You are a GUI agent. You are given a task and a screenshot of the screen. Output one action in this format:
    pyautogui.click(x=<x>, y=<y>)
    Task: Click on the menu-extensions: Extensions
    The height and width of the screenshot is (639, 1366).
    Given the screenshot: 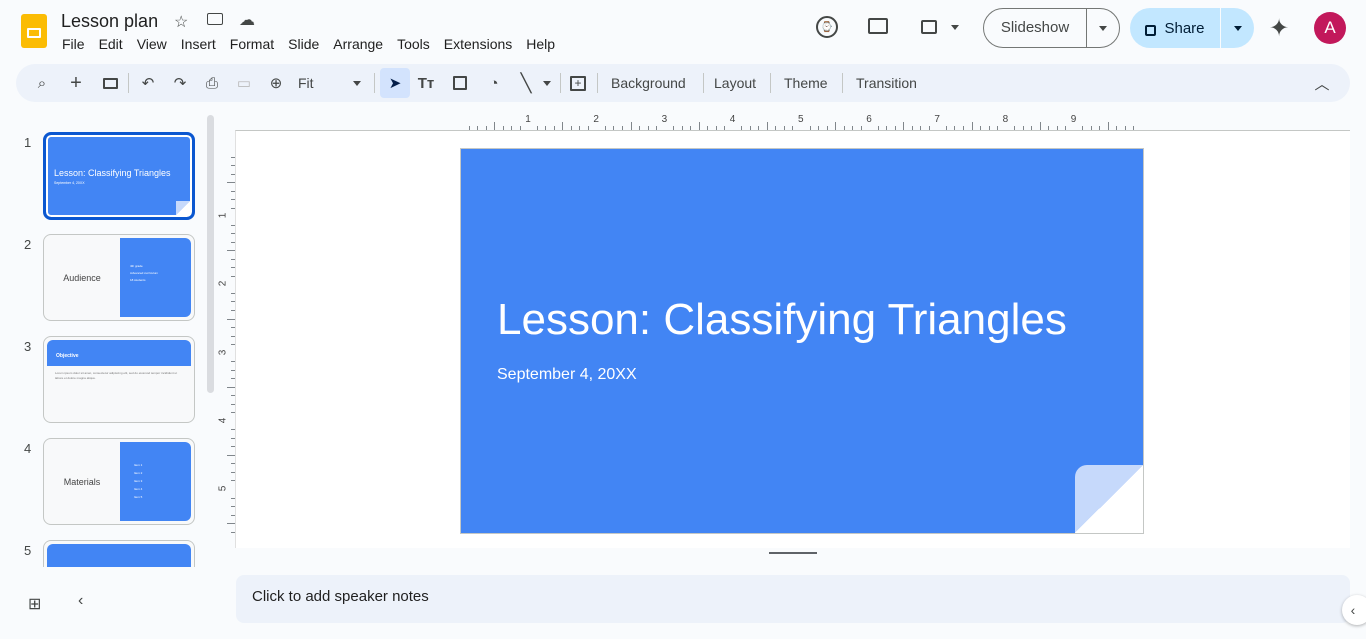 What is the action you would take?
    pyautogui.click(x=478, y=44)
    